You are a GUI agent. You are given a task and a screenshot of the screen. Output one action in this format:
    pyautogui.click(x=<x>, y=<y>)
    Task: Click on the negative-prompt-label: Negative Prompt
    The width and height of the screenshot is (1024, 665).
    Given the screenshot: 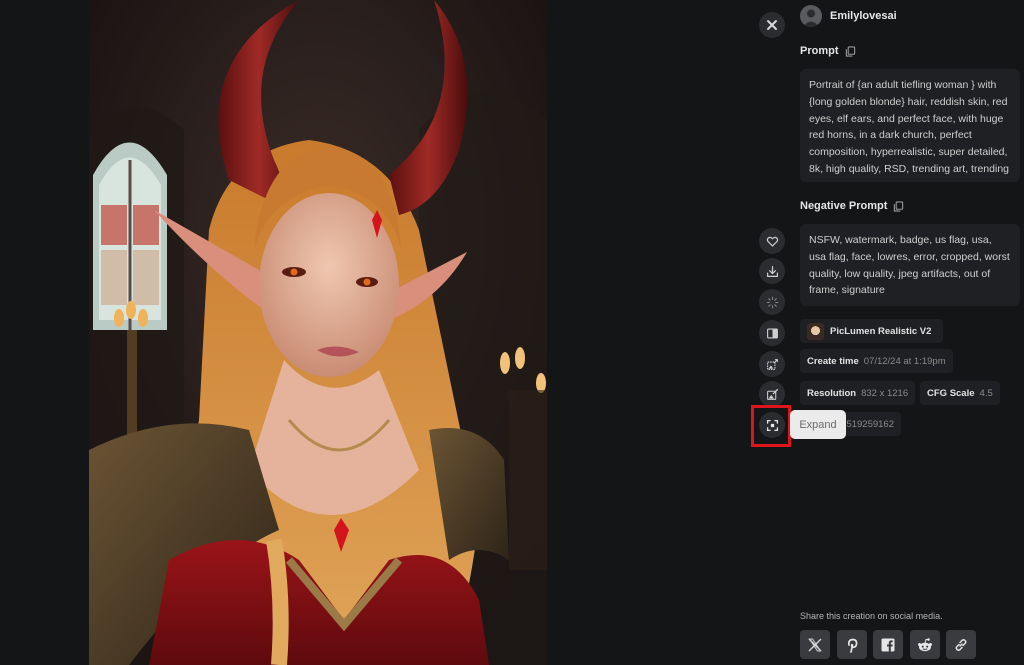 What is the action you would take?
    pyautogui.click(x=852, y=206)
    